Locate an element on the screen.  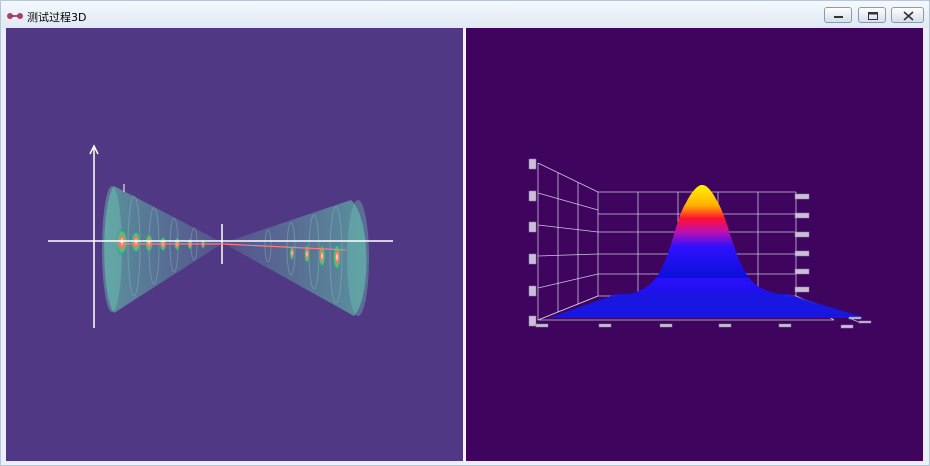
restore-button is located at coordinates (872, 15).